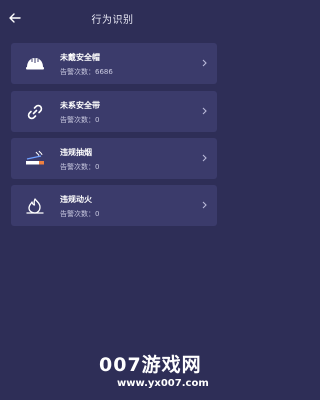 The image size is (320, 400). I want to click on card-label: 违规动火, so click(76, 199).